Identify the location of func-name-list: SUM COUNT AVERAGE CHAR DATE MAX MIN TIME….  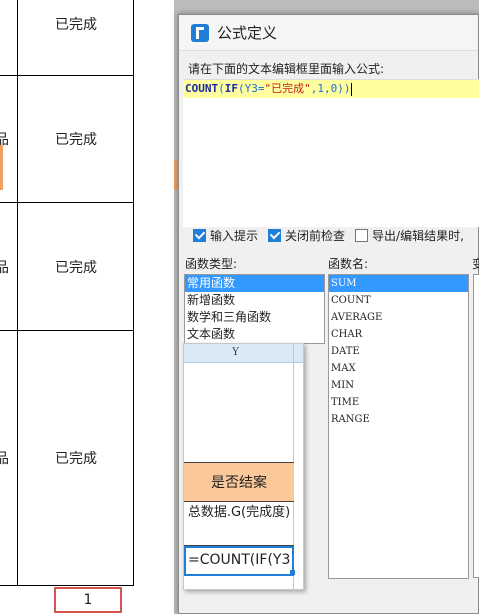
(398, 426).